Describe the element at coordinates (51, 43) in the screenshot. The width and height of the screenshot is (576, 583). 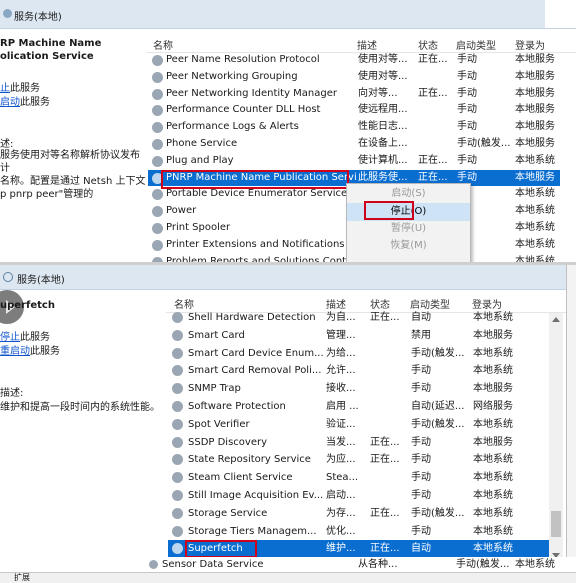
I see `service-title-line1: RP Machine Name` at that location.